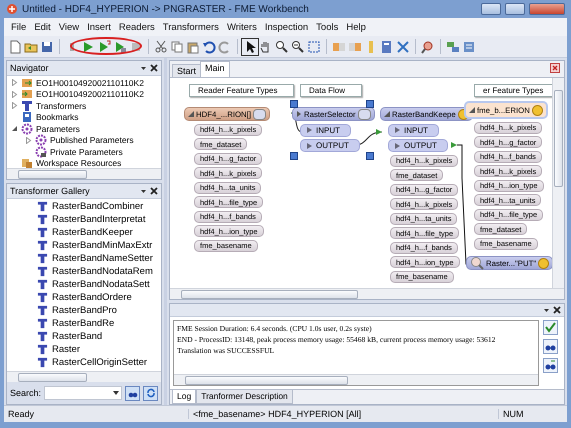 The height and width of the screenshot is (428, 571). Describe the element at coordinates (57, 117) in the screenshot. I see `tree-item: Bookmarks` at that location.